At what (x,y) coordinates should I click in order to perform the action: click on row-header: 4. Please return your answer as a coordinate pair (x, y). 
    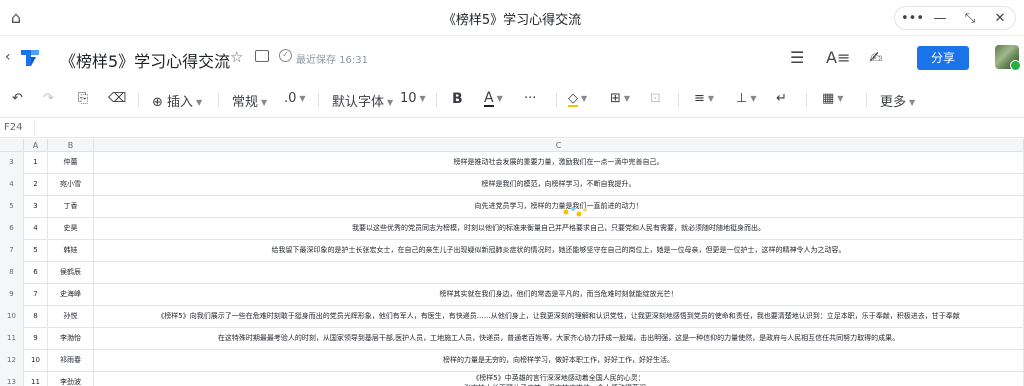
    Looking at the image, I should click on (12, 185).